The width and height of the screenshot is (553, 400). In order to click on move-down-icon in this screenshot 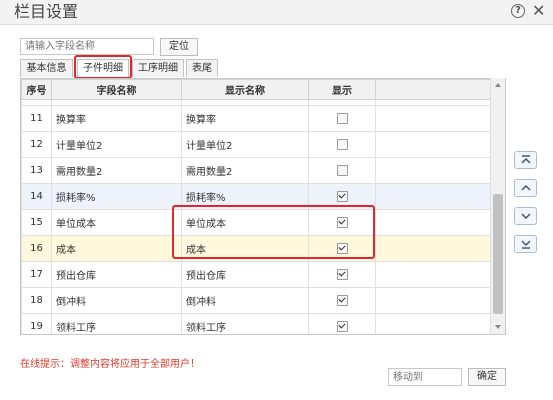, I will do `click(526, 216)`.